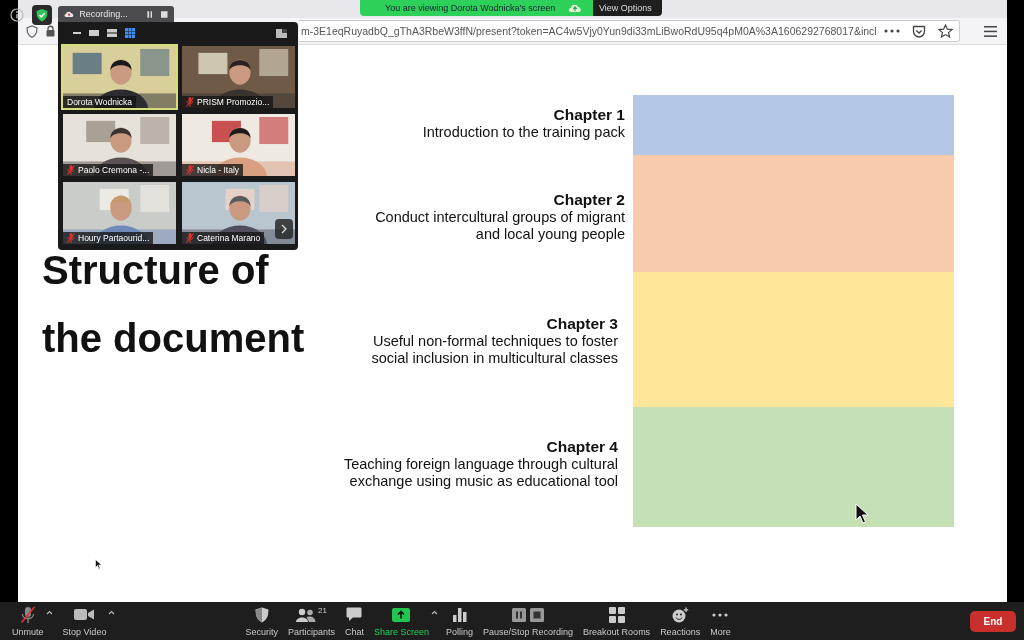  I want to click on slide-title: the document, so click(174, 337).